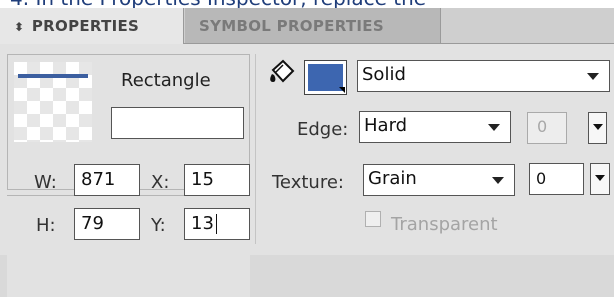  Describe the element at coordinates (556, 179) in the screenshot. I see `texture-amount-field: 0` at that location.